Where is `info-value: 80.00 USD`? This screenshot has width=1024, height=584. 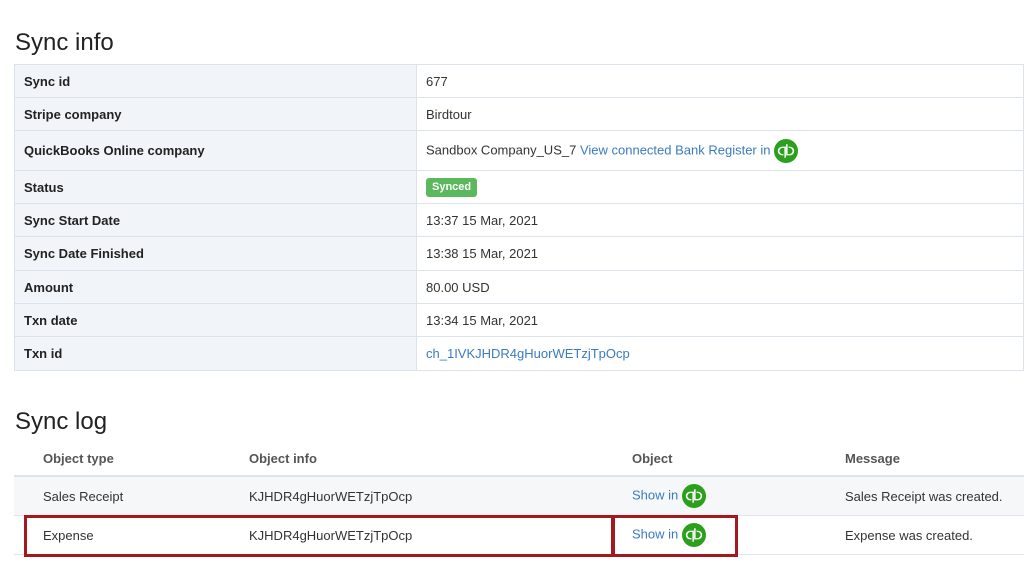
info-value: 80.00 USD is located at coordinates (720, 287).